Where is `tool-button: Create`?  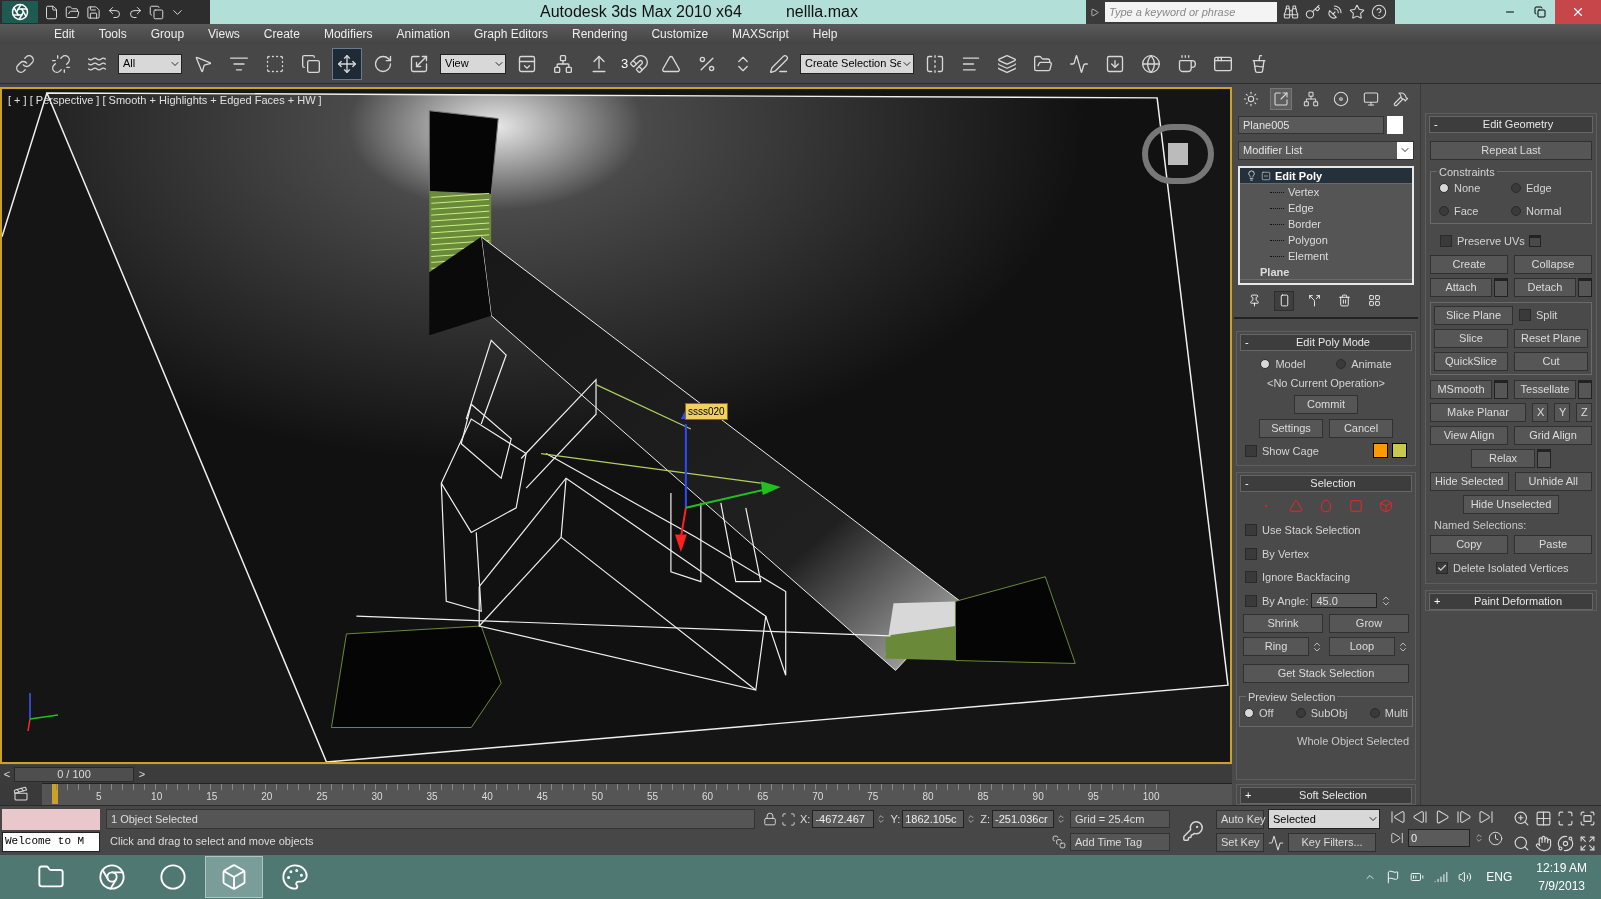
tool-button: Create is located at coordinates (1469, 264).